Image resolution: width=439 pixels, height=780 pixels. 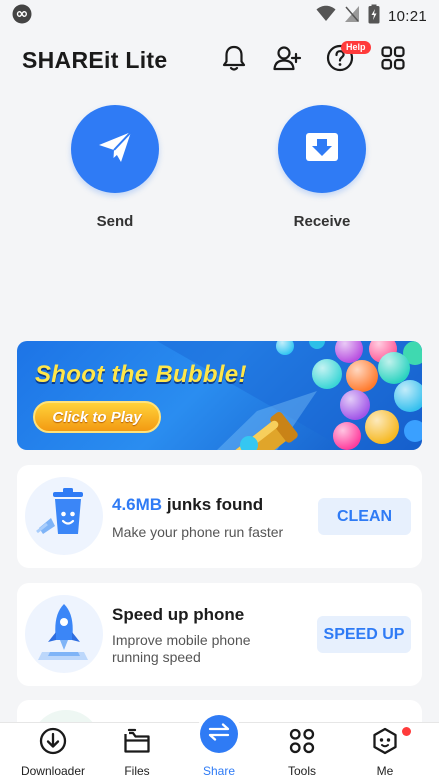 I want to click on game-banner: Shoot the Bubble! Click to Play, so click(x=219, y=395).